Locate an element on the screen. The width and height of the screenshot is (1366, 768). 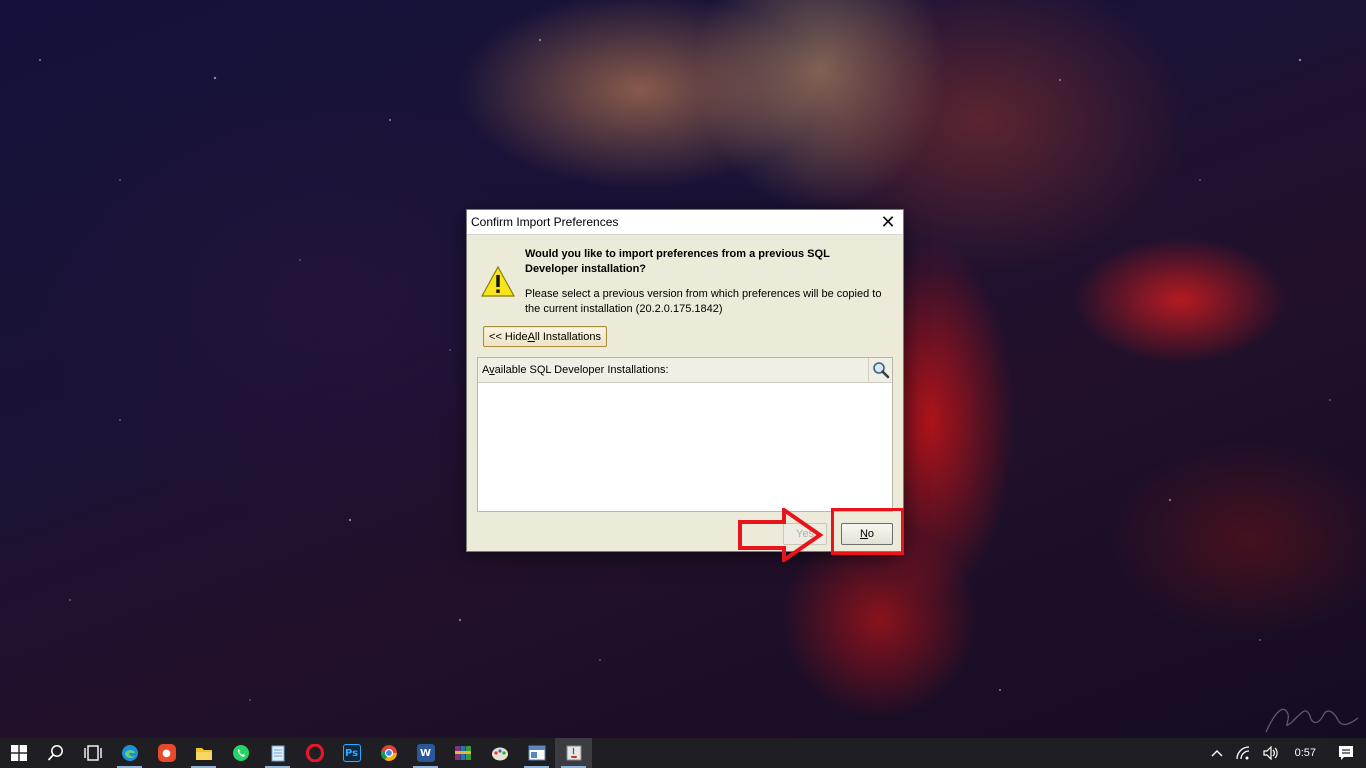
magnifier-icon is located at coordinates (880, 370).